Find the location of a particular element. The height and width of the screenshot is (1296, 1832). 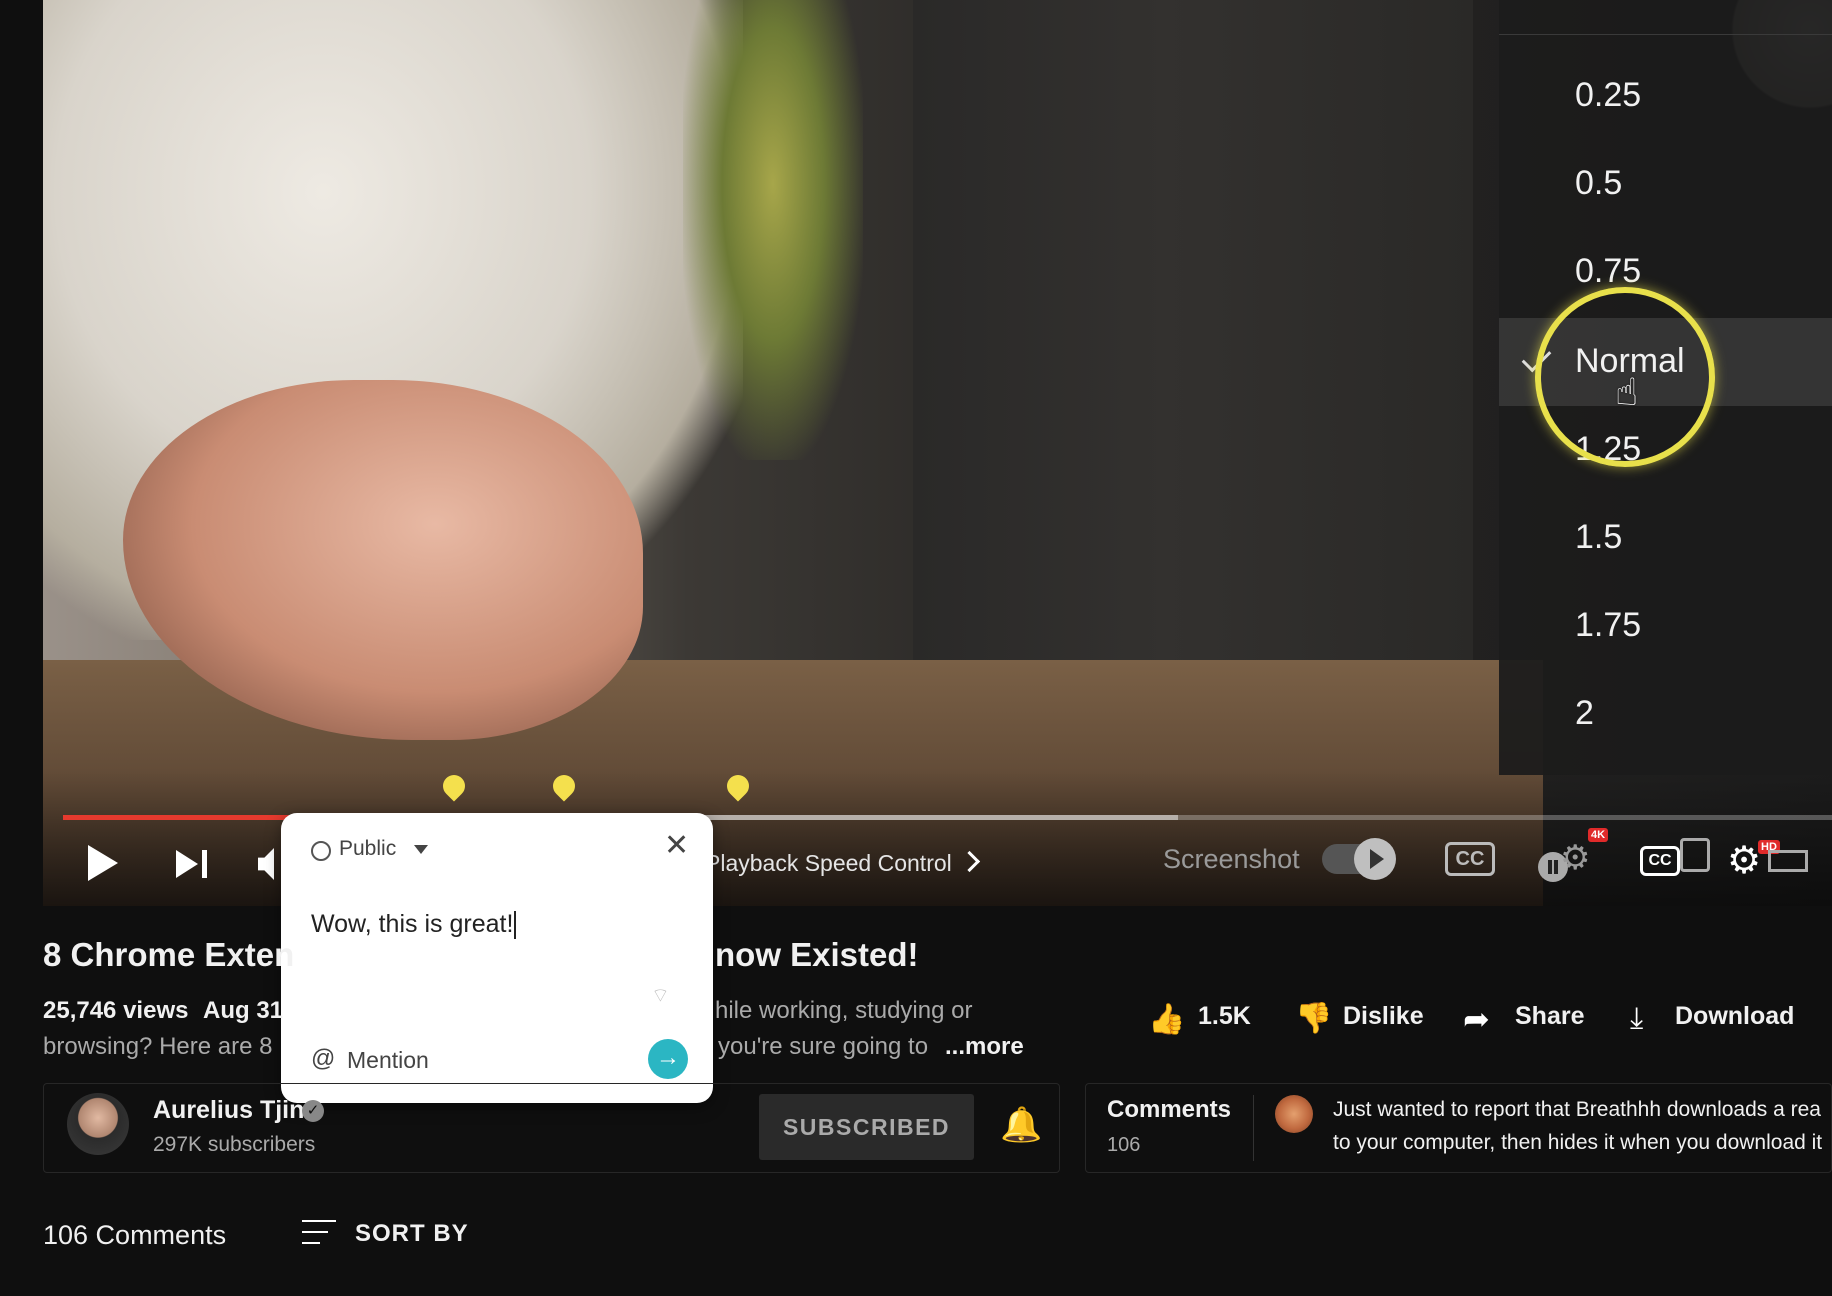

description-snippet: you're sure going to is located at coordinates (823, 1046).